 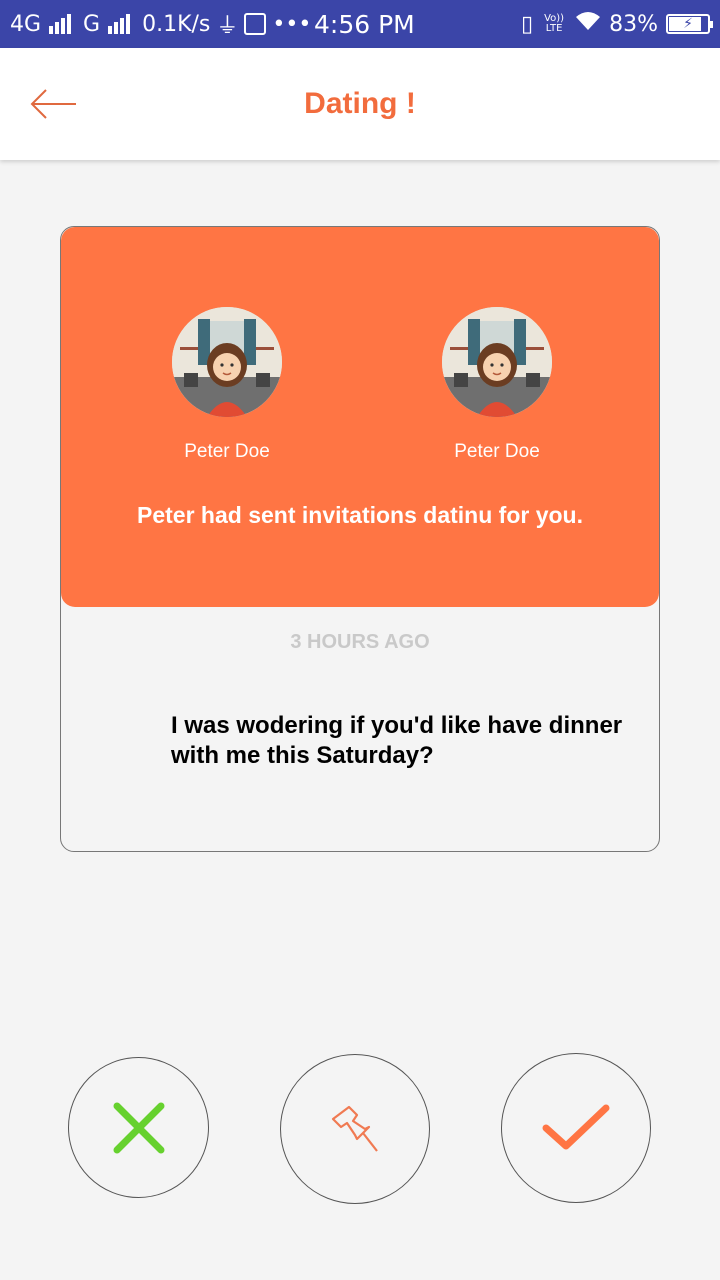 I want to click on network-type-4g: 4G, so click(x=26, y=24).